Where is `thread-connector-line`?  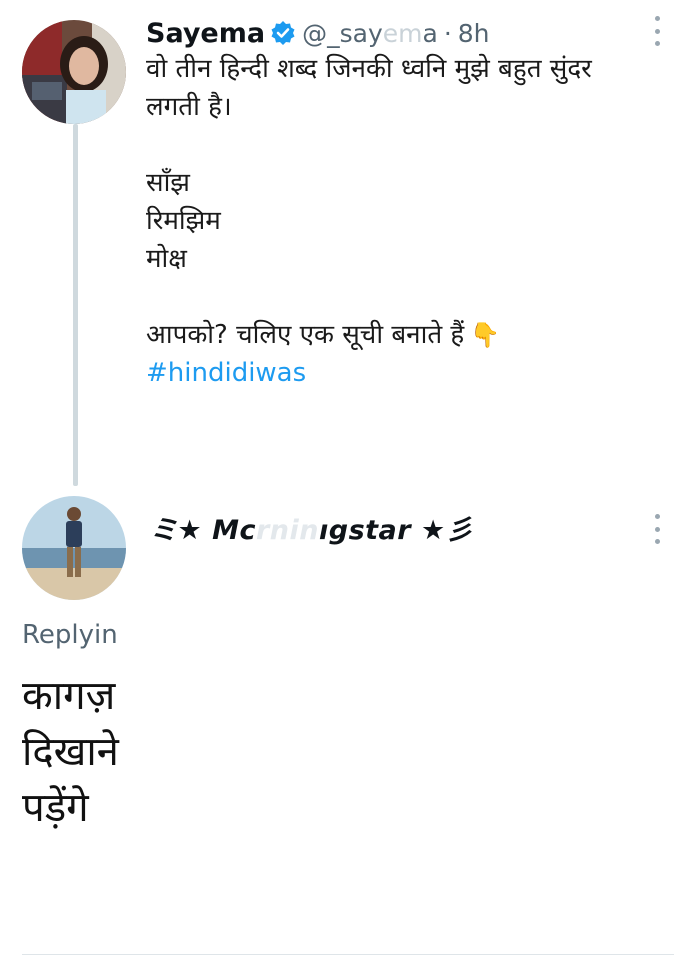
thread-connector-line is located at coordinates (75, 305).